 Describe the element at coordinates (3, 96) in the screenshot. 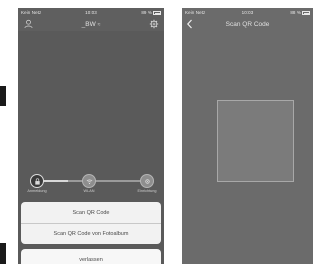

I see `edge-mark-top` at that location.